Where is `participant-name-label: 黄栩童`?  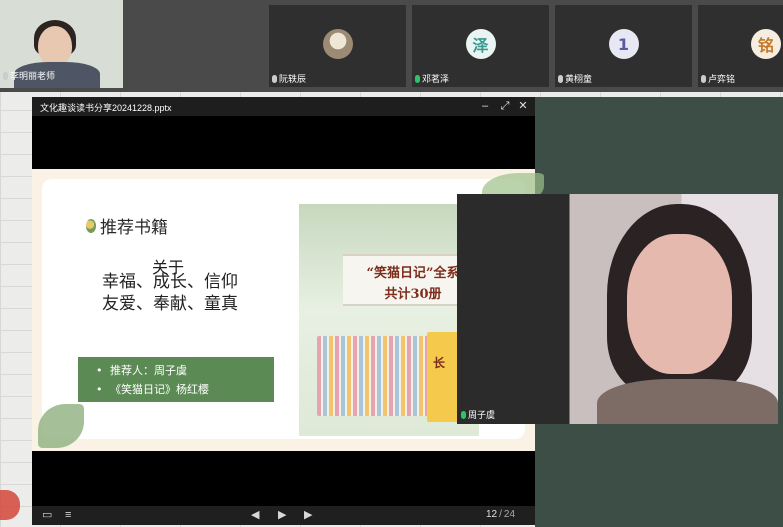
participant-name-label: 黄栩童 is located at coordinates (579, 79).